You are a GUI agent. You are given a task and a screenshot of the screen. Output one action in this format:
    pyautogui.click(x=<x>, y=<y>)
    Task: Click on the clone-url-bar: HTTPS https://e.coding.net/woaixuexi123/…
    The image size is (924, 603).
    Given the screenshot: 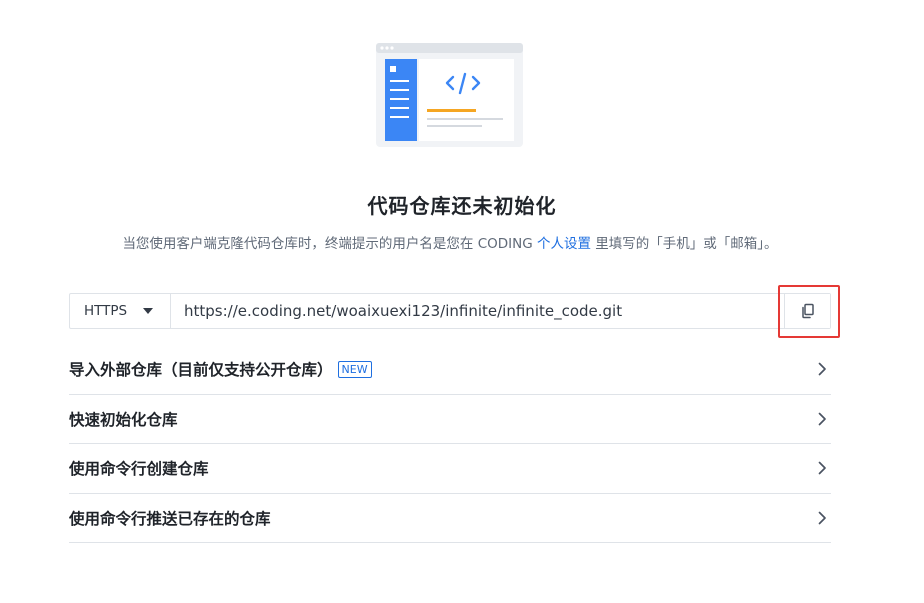 What is the action you would take?
    pyautogui.click(x=450, y=311)
    